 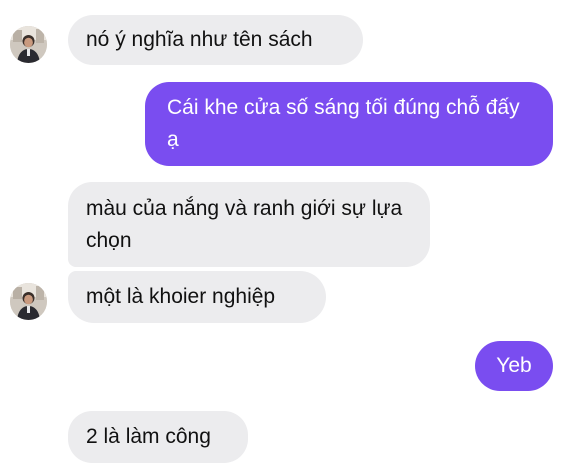 What do you see at coordinates (249, 224) in the screenshot?
I see `incoming-message: màu của nắng và ranh giới sự lựa chọn` at bounding box center [249, 224].